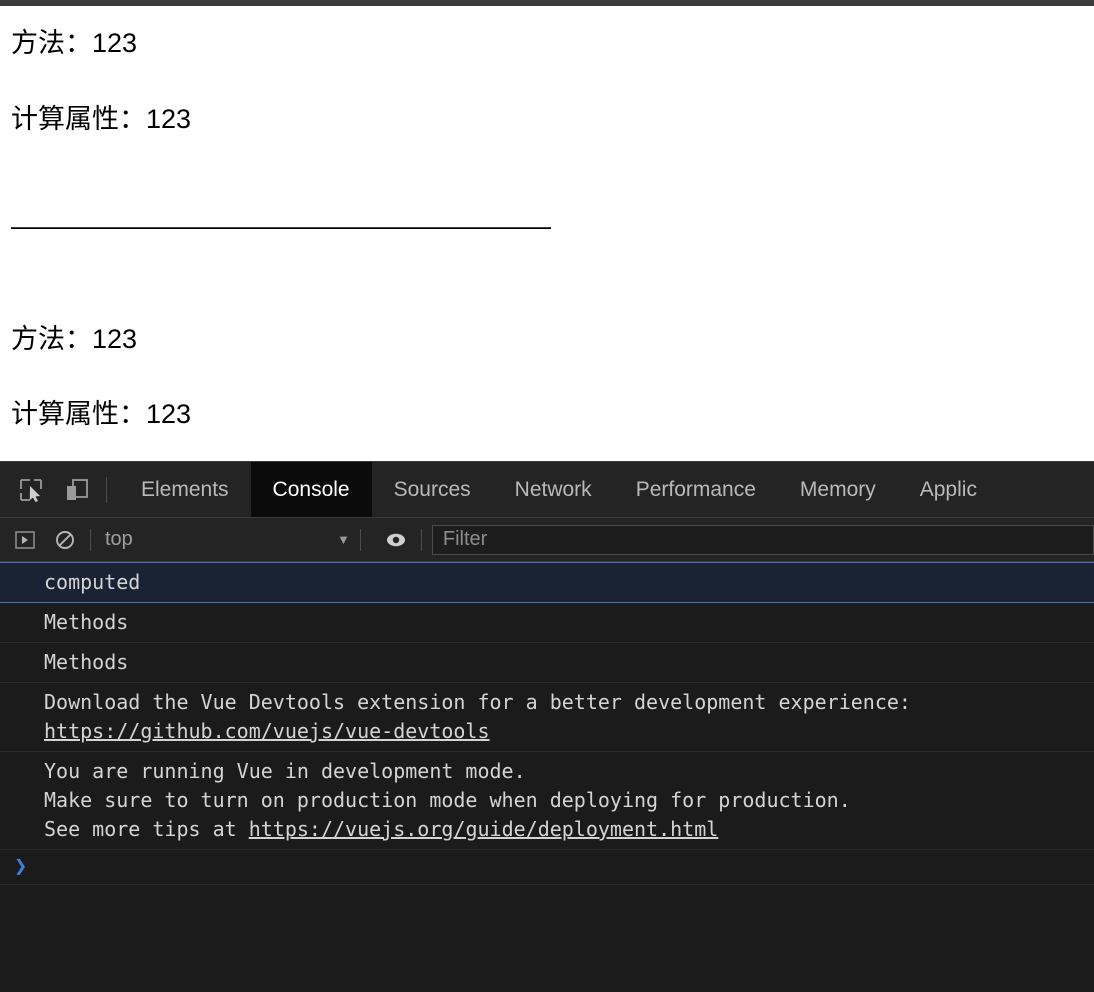 The width and height of the screenshot is (1094, 992). What do you see at coordinates (65, 540) in the screenshot?
I see `clear-console-icon` at bounding box center [65, 540].